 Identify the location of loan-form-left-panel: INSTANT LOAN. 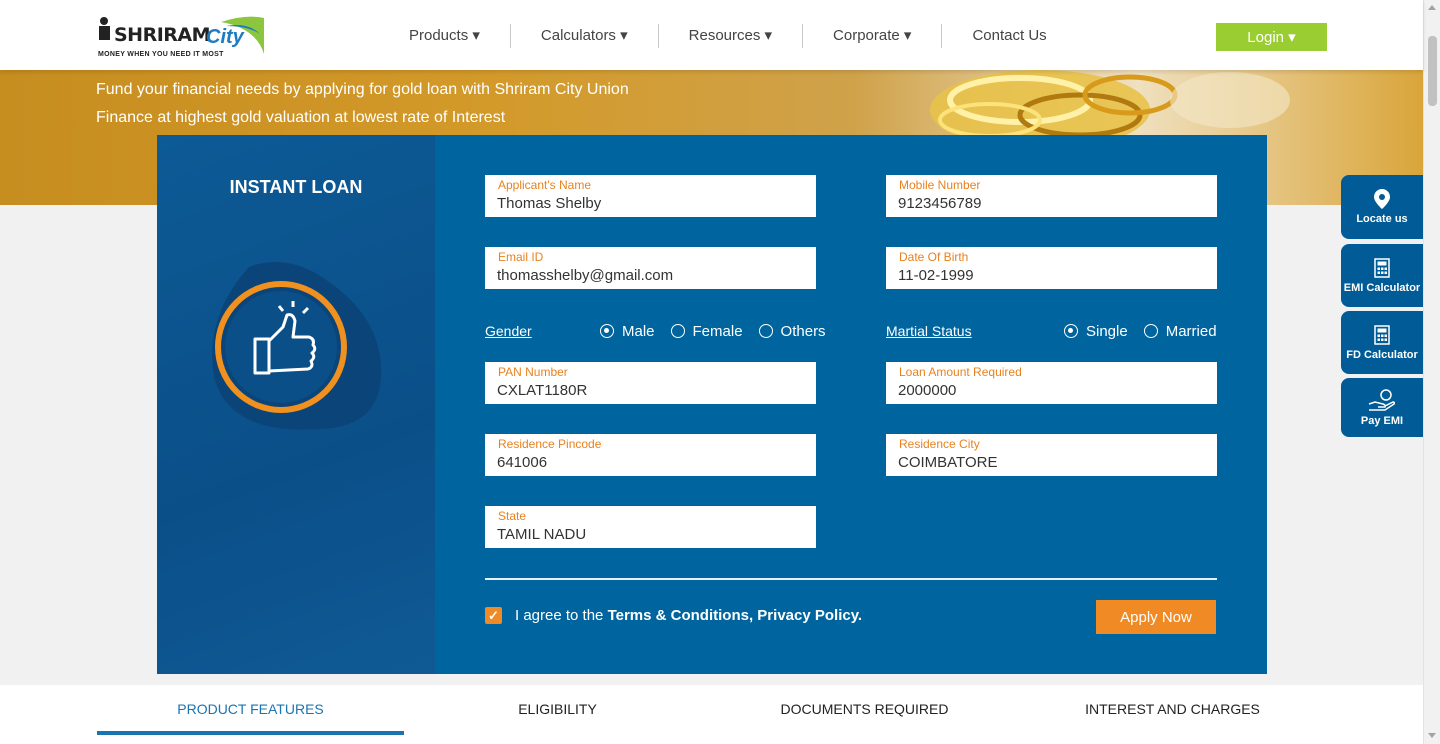
(296, 404).